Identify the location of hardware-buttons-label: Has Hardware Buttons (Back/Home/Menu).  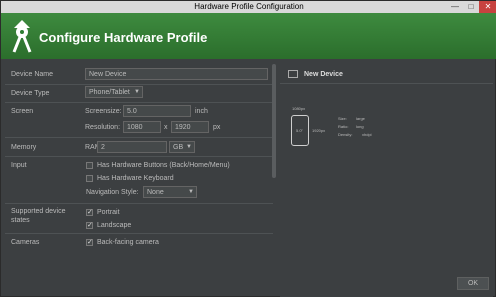
(163, 165).